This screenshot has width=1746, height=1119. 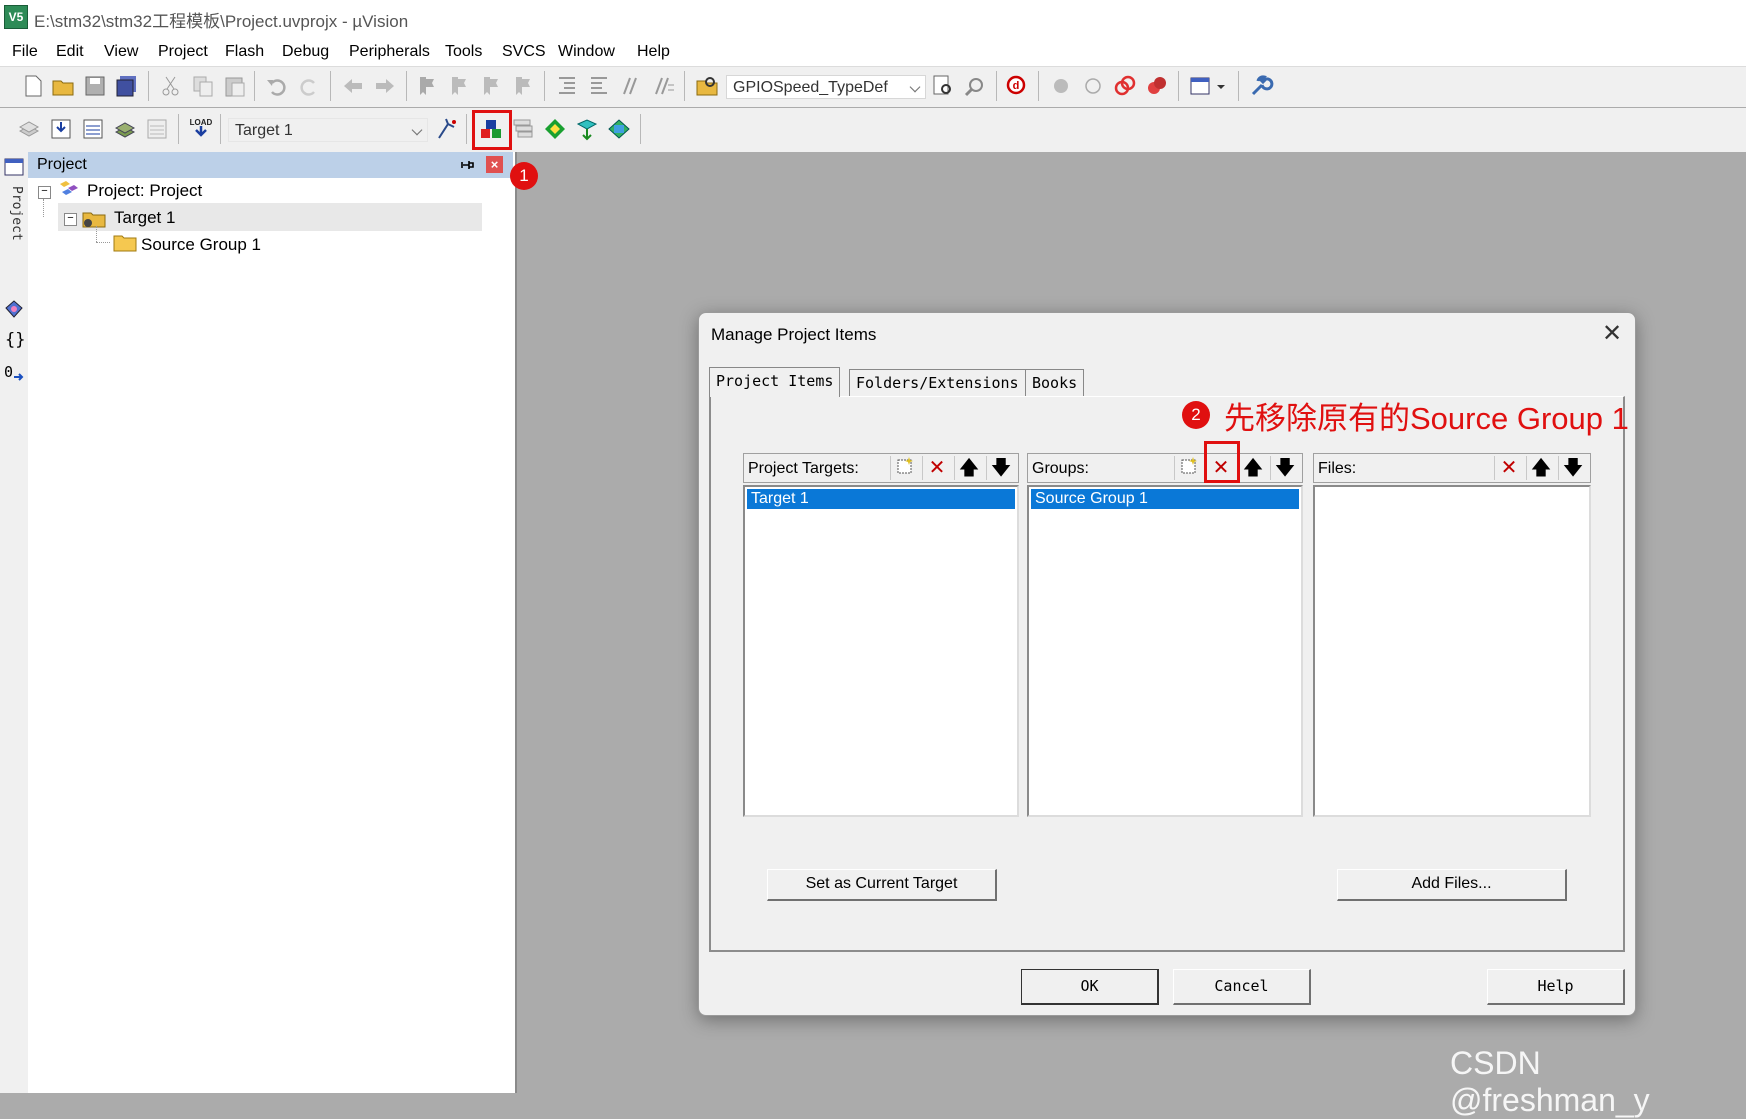 I want to click on tab-folders-extensions: Folders/Extensions, so click(x=937, y=383).